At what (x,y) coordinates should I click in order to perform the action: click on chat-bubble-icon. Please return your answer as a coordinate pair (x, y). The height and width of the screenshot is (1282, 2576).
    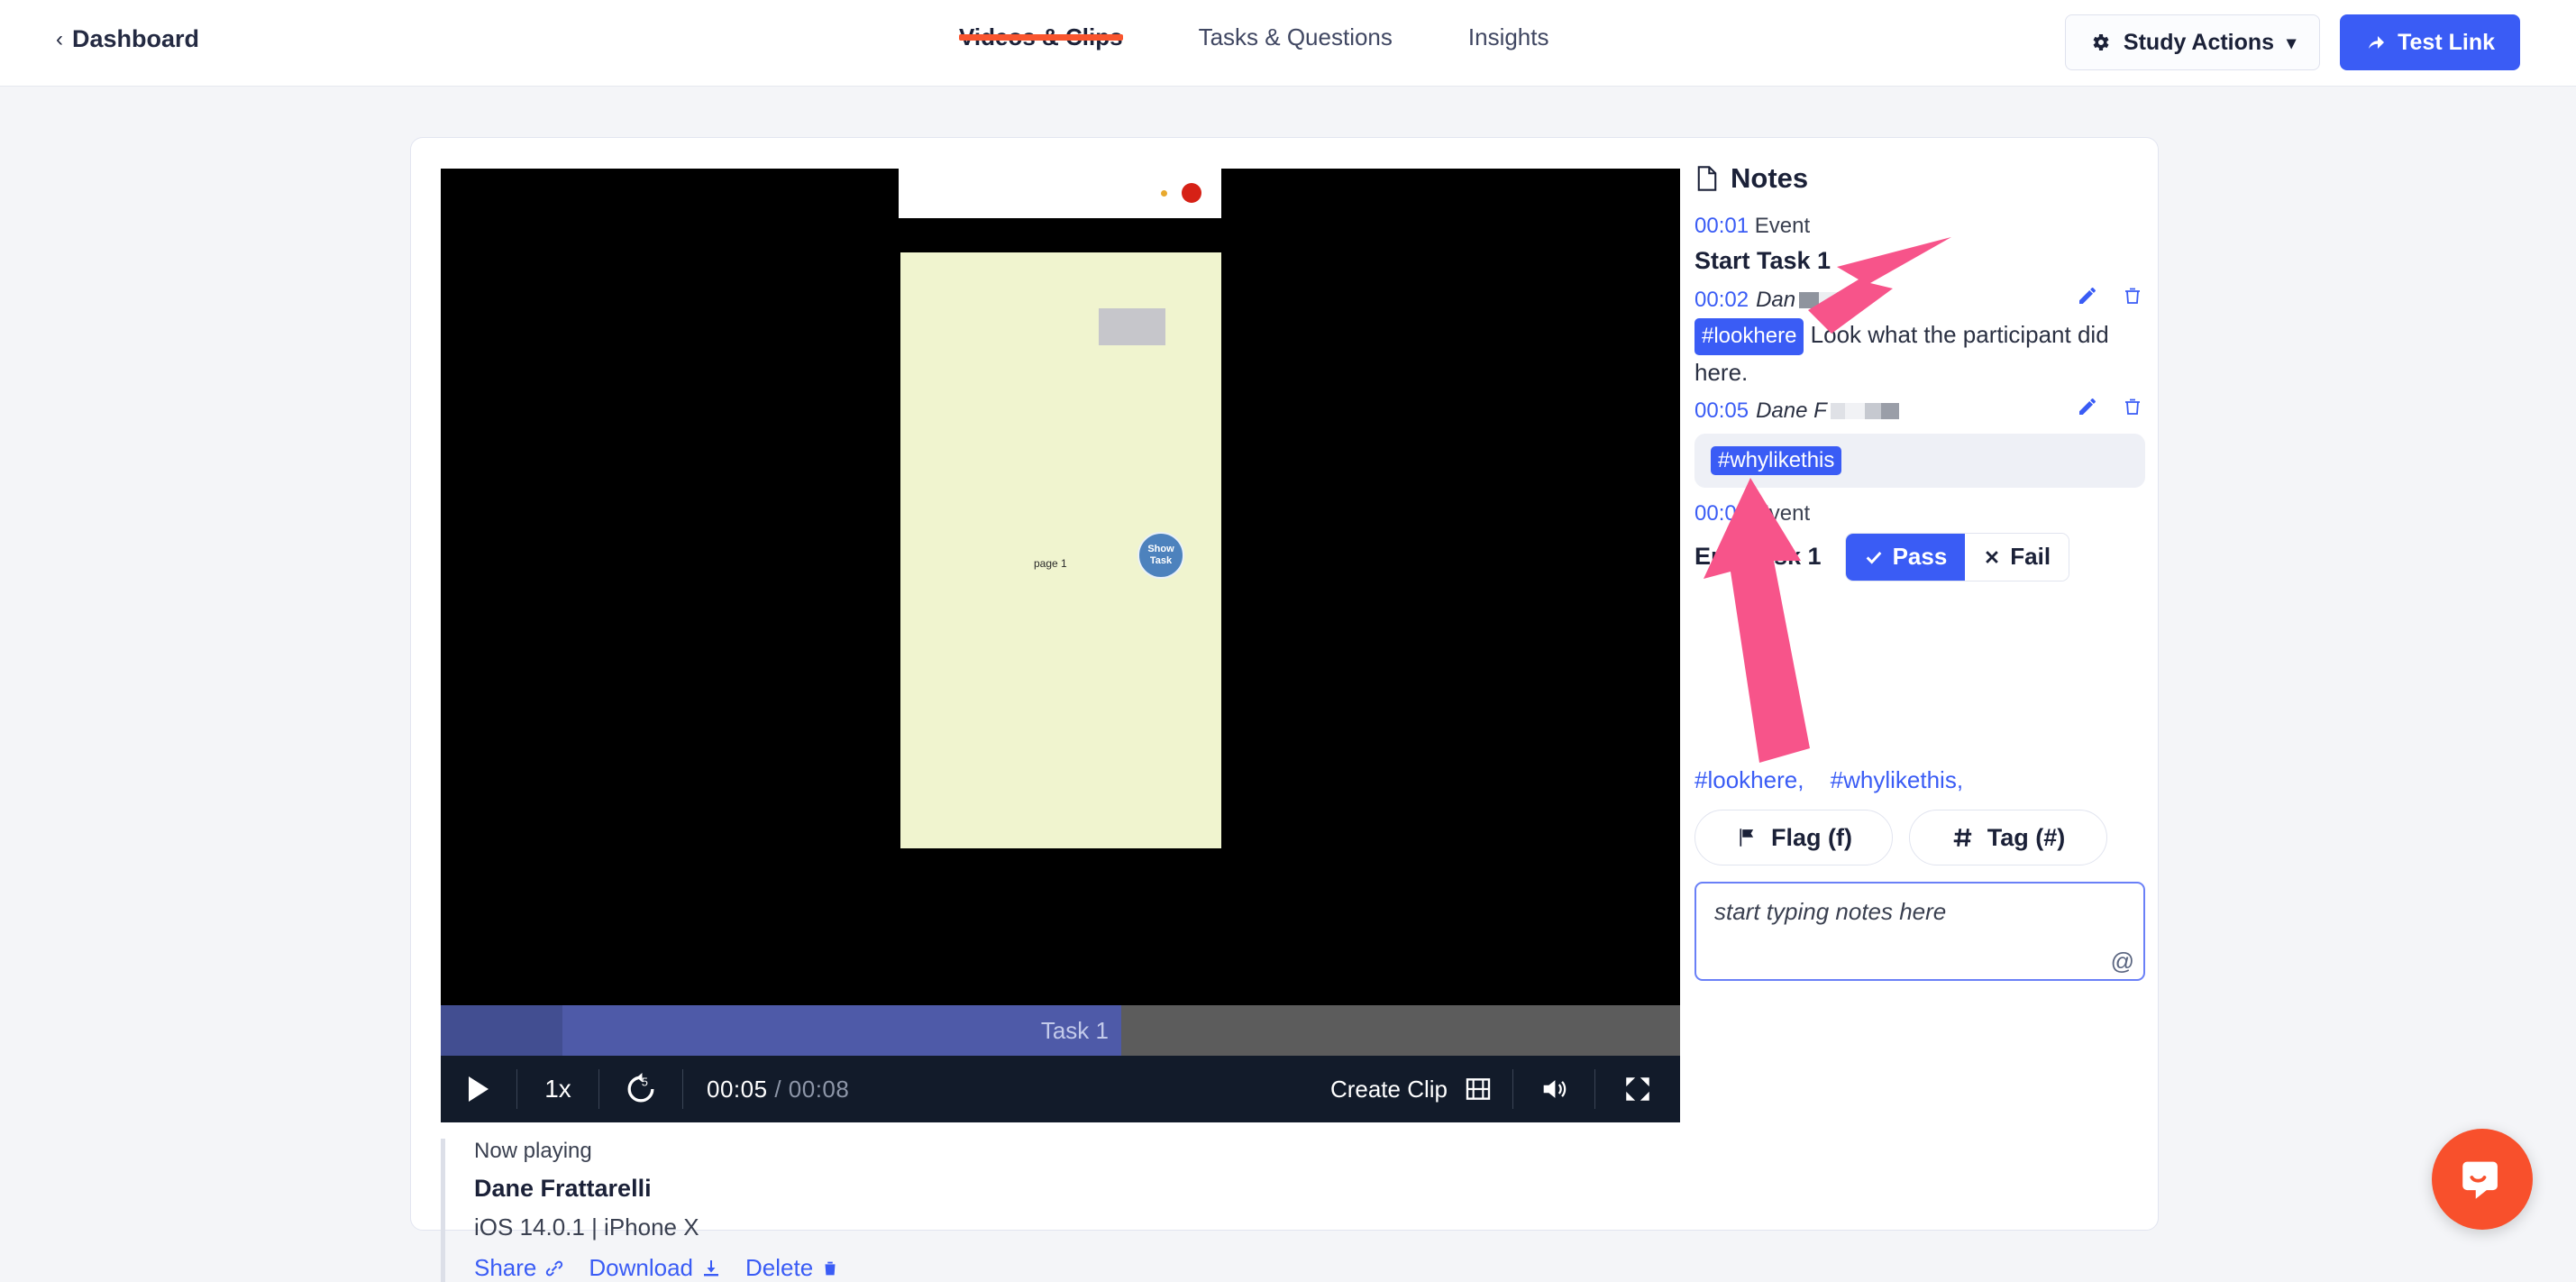
    Looking at the image, I should click on (2482, 1179).